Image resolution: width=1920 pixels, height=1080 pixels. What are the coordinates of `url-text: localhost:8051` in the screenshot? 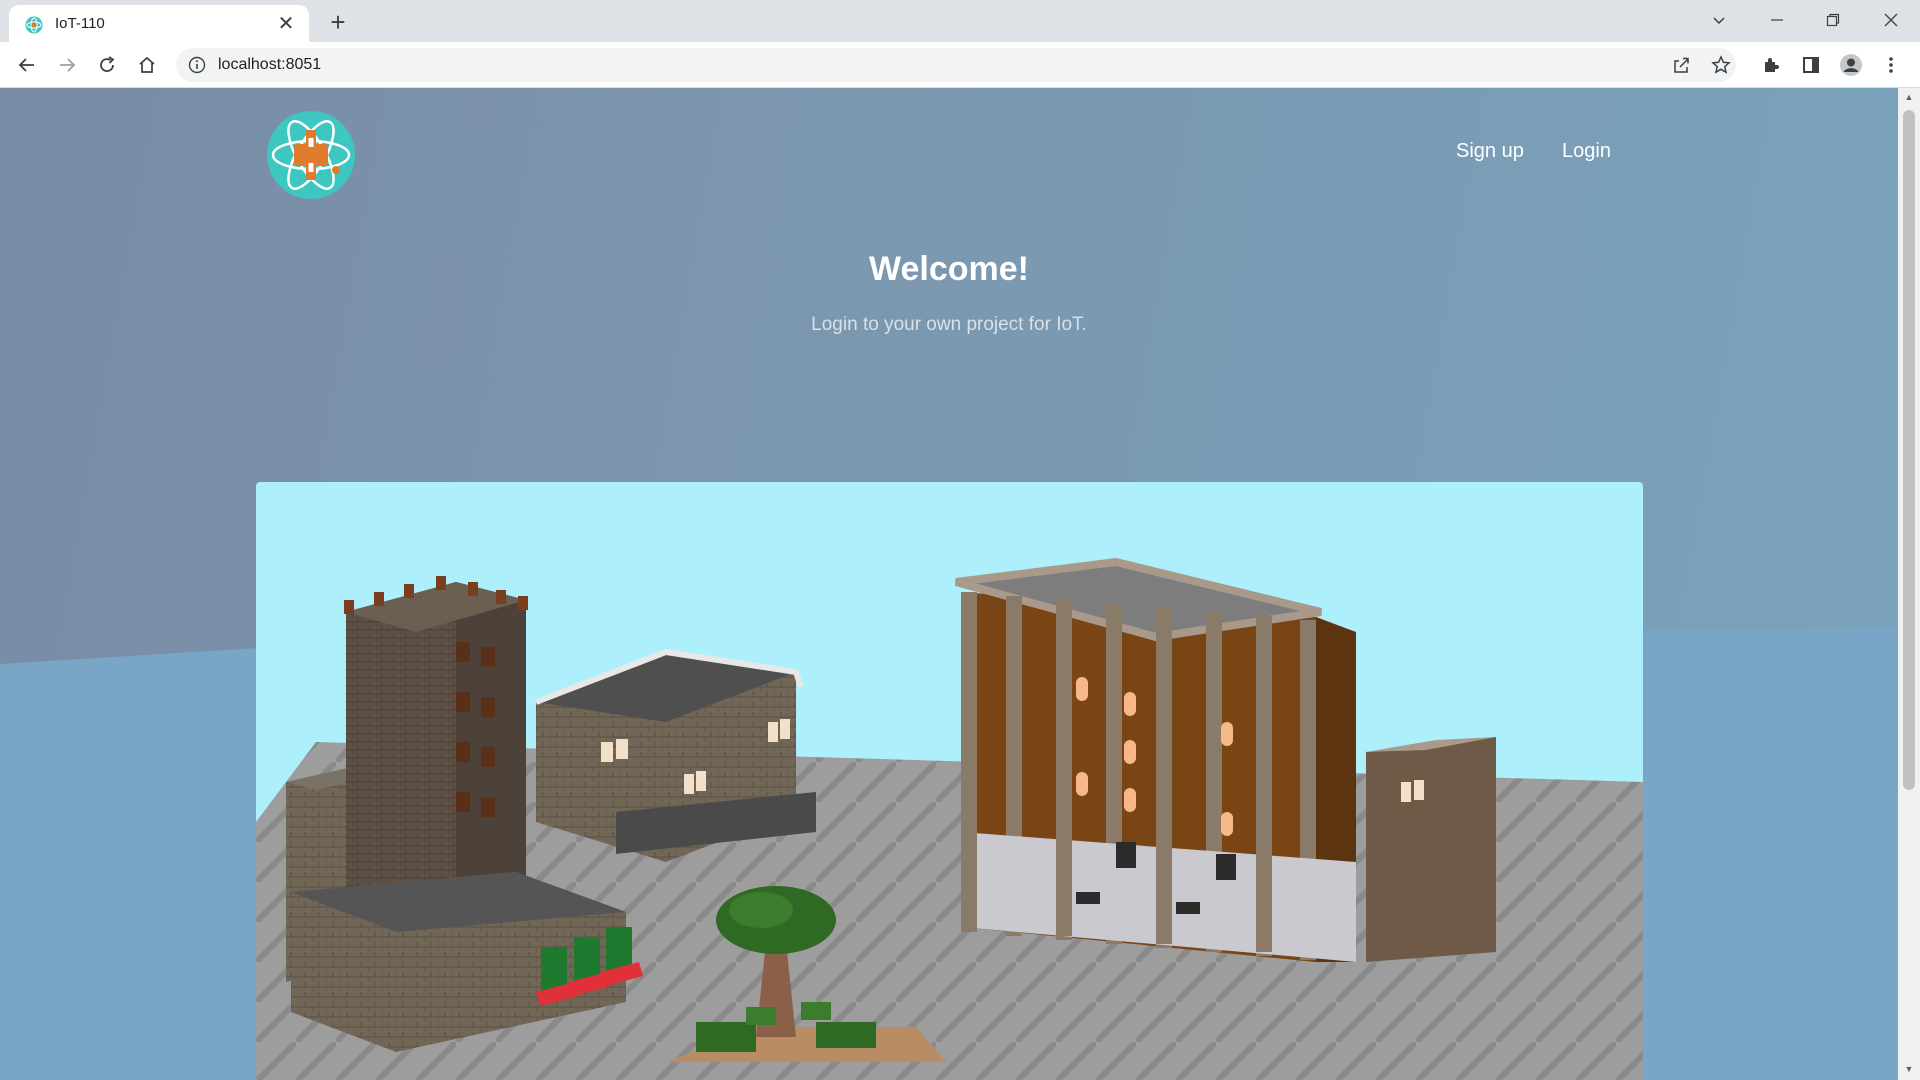 It's located at (270, 64).